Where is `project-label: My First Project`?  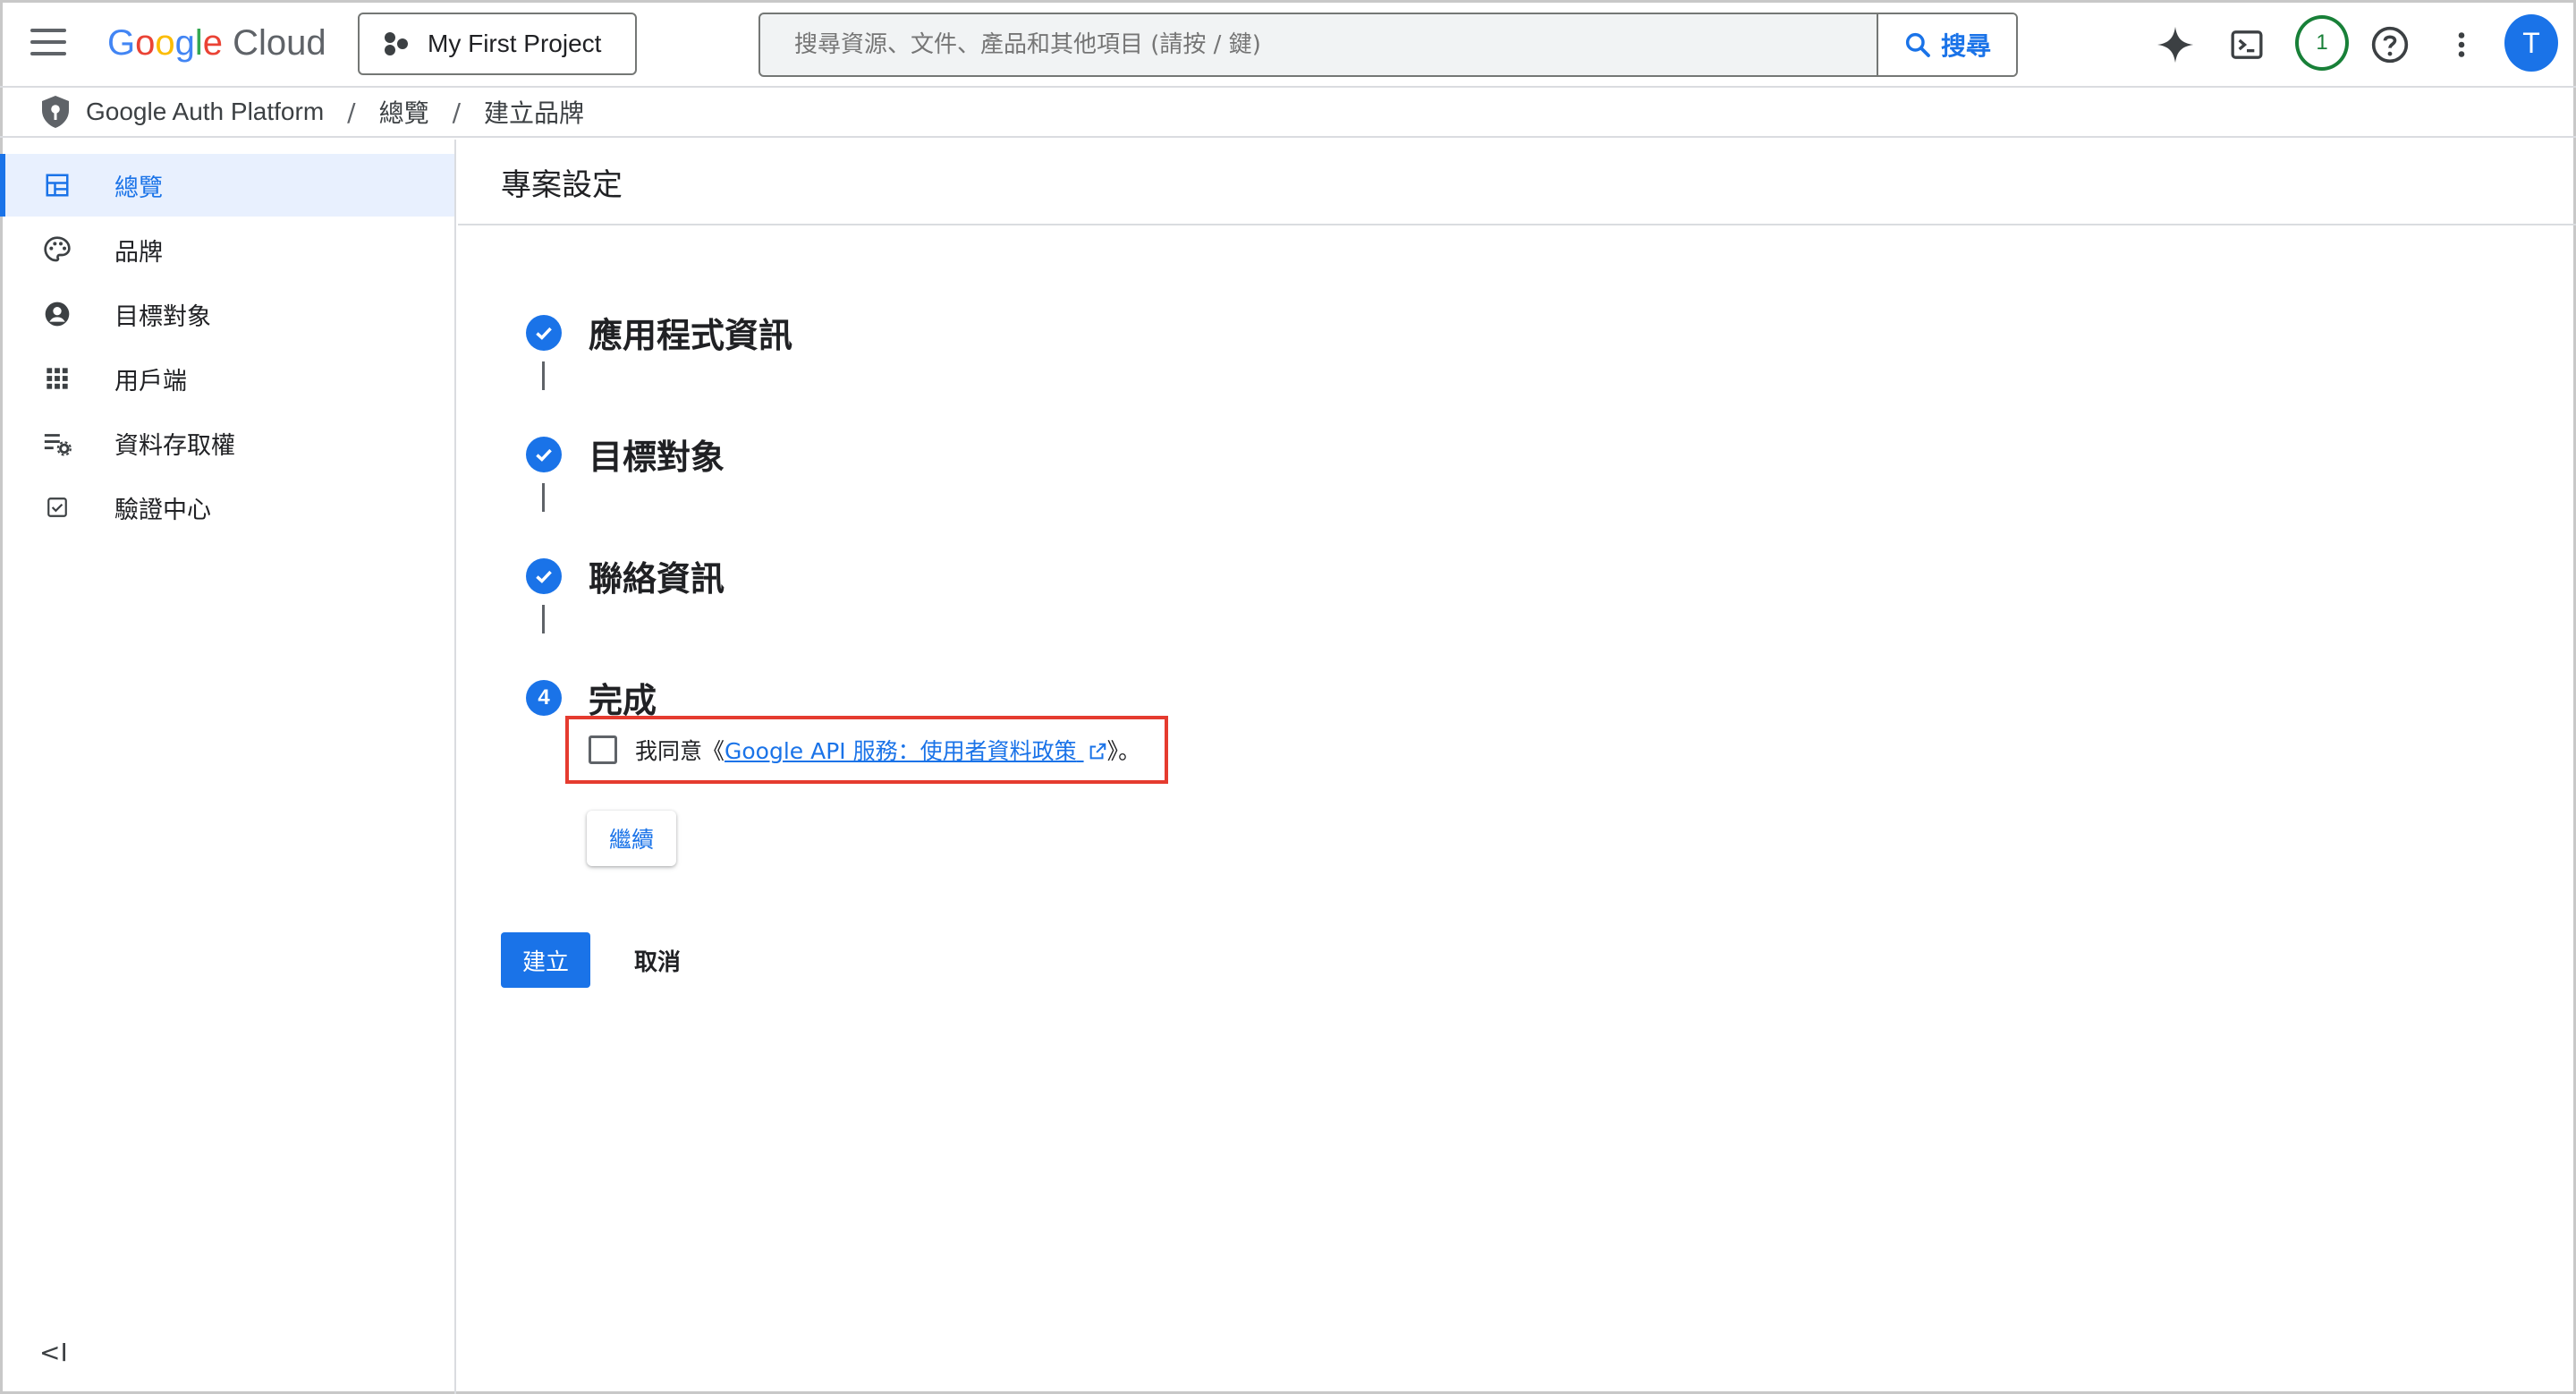
project-label: My First Project is located at coordinates (515, 43).